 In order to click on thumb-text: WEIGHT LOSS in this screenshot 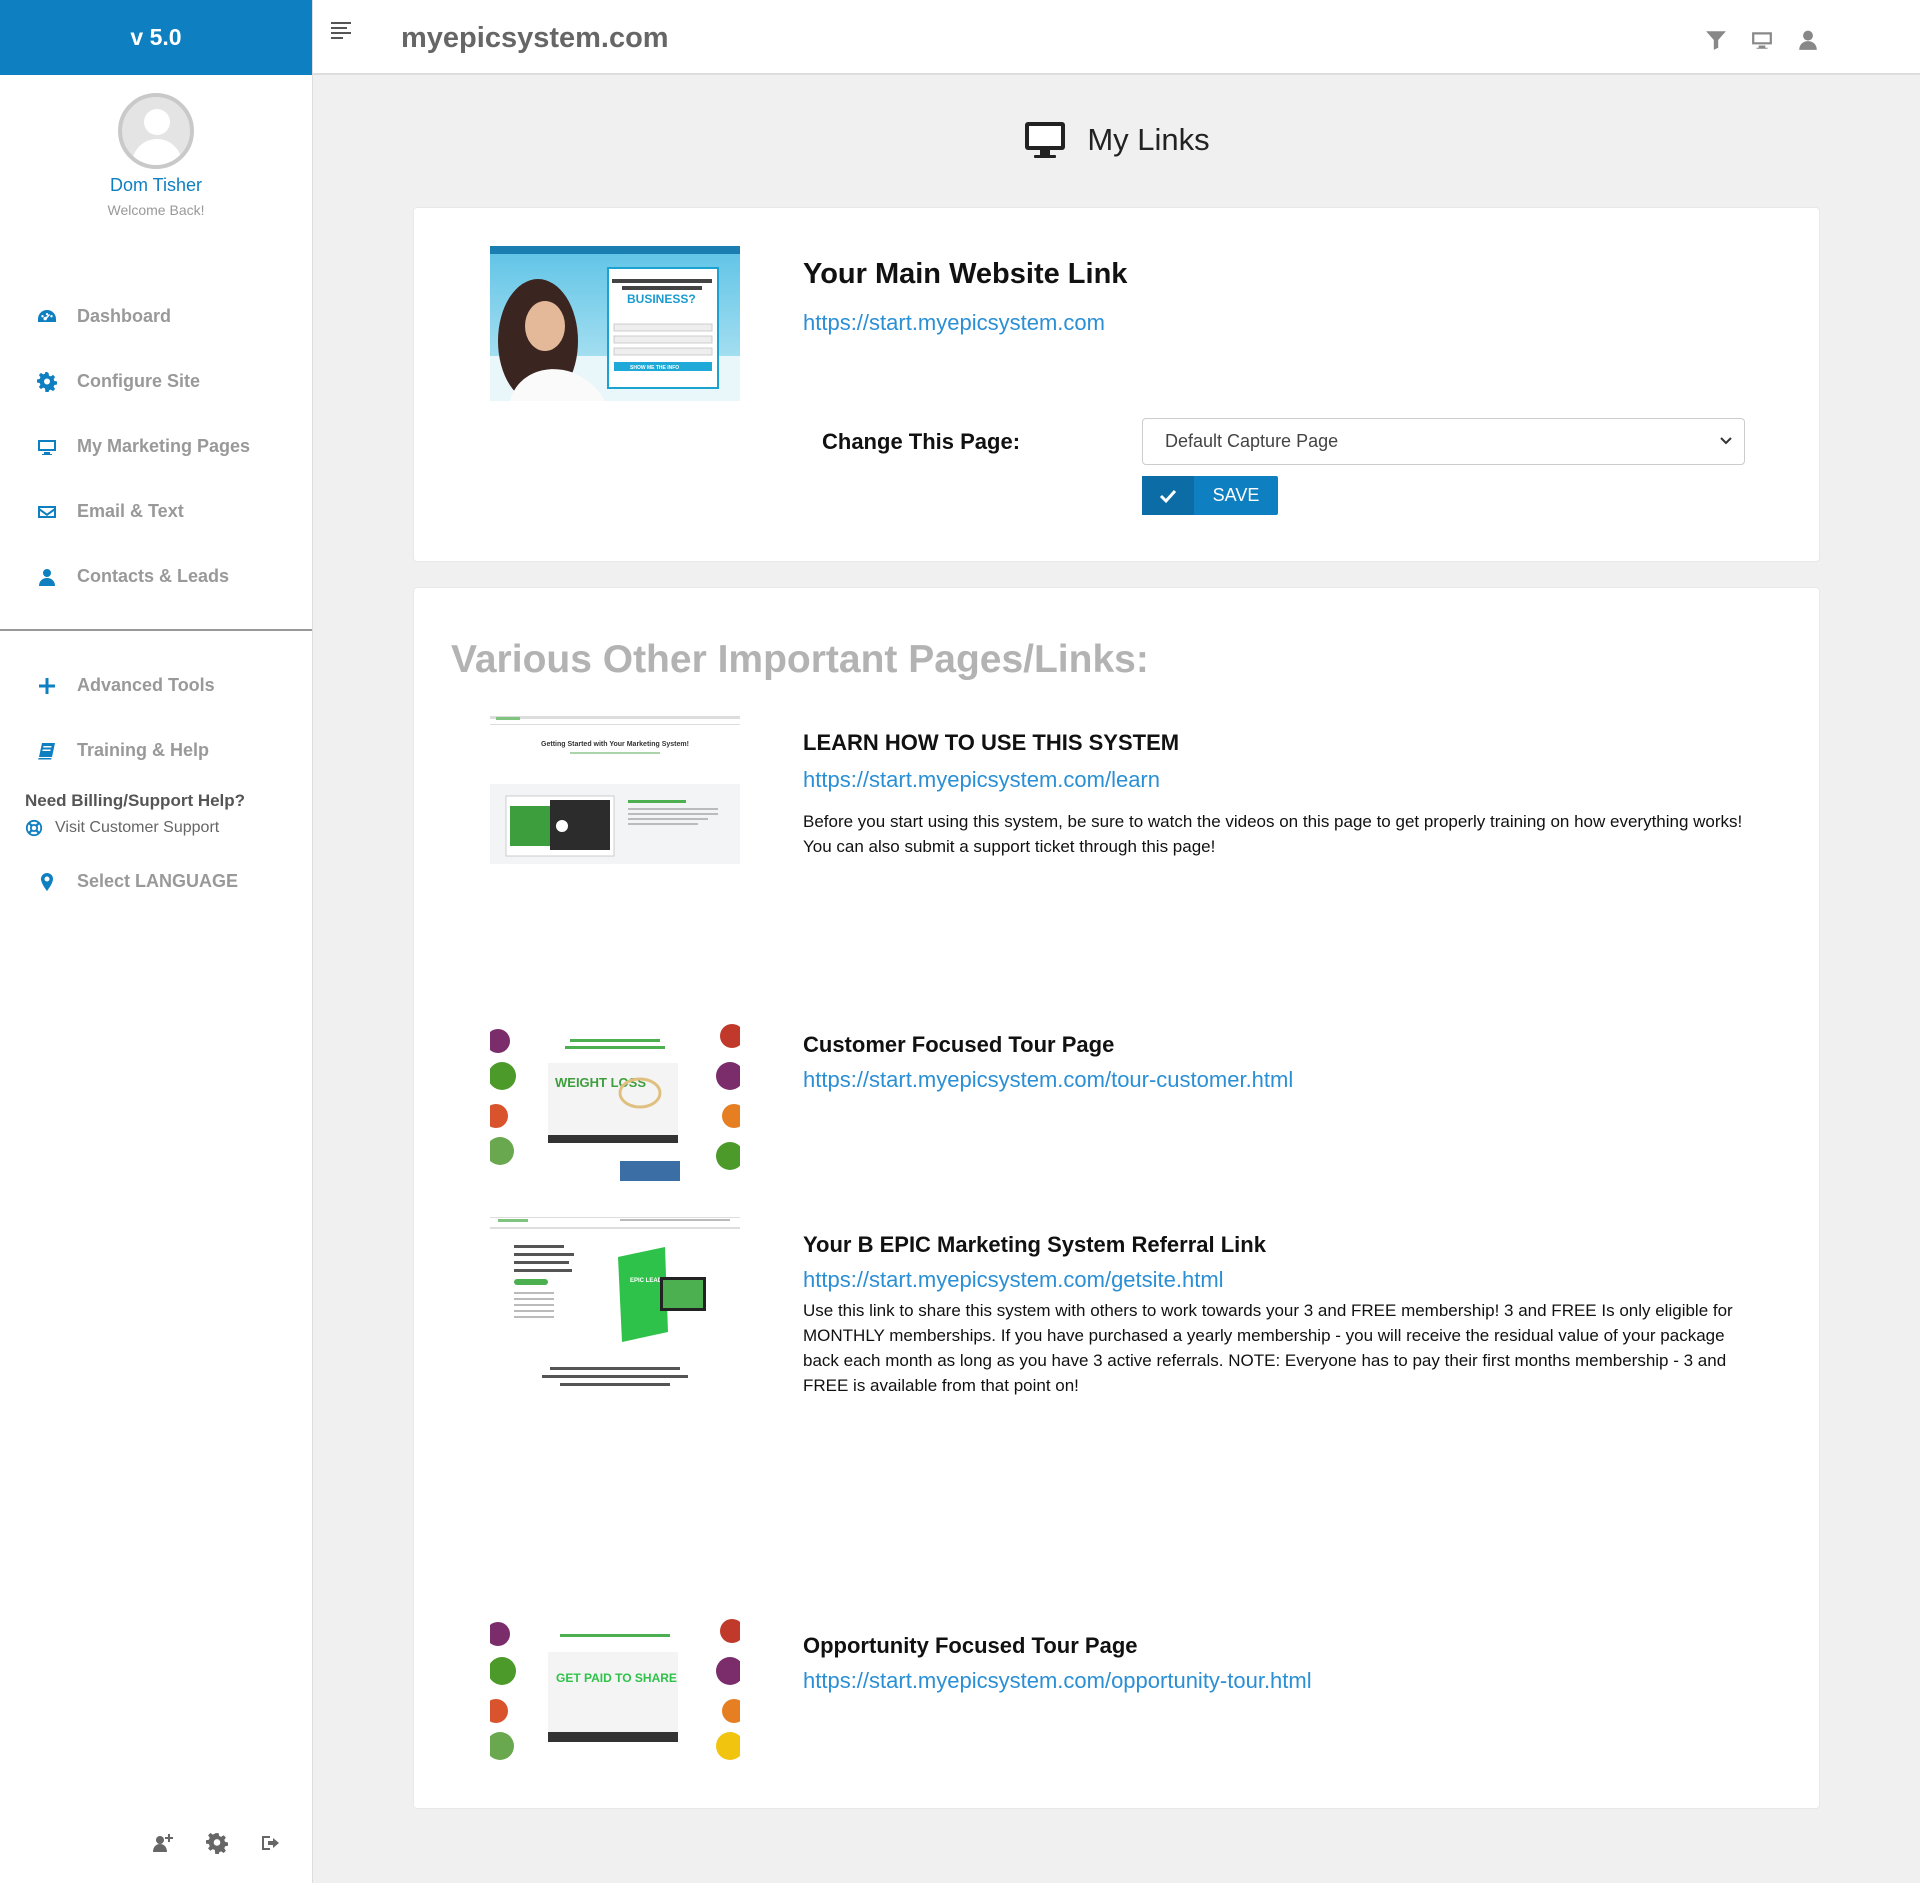, I will do `click(600, 1082)`.